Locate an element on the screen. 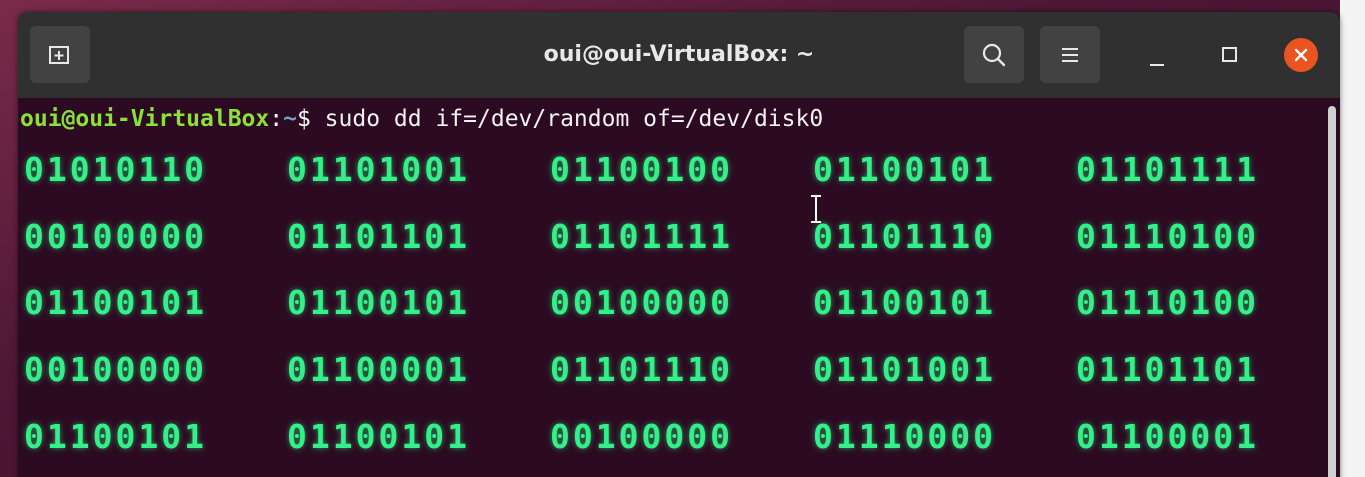 The height and width of the screenshot is (477, 1365). new-tab-icon is located at coordinates (59, 54).